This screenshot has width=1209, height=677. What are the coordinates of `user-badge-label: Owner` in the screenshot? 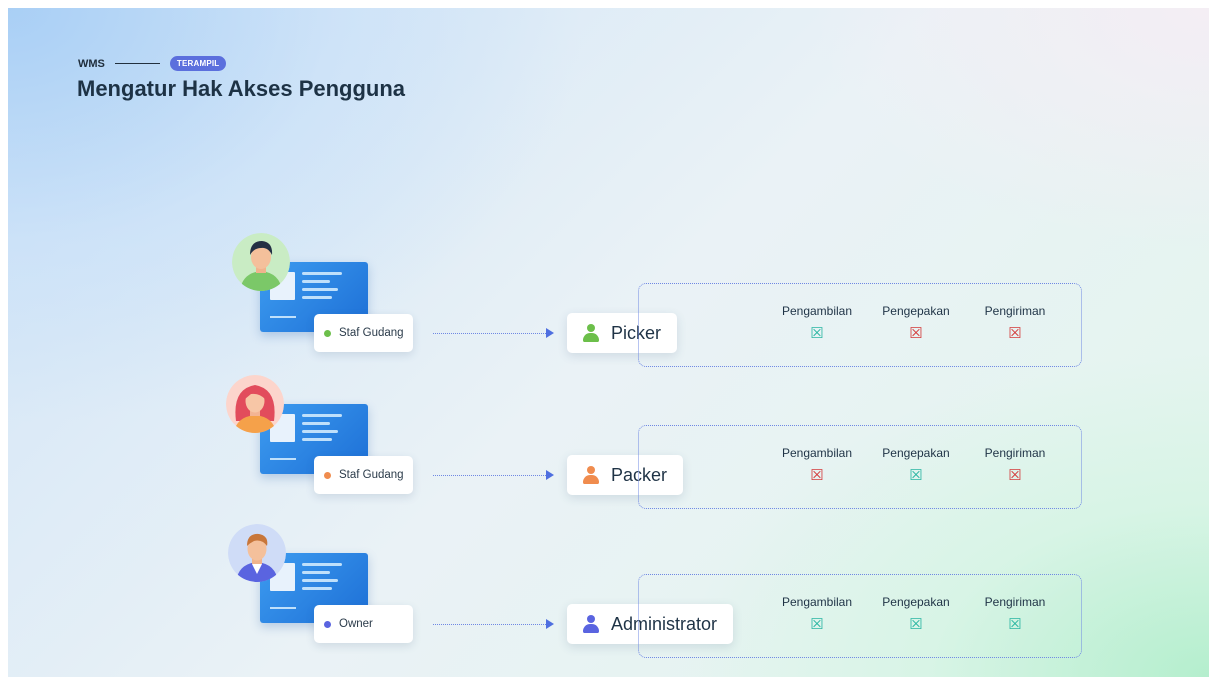 It's located at (356, 624).